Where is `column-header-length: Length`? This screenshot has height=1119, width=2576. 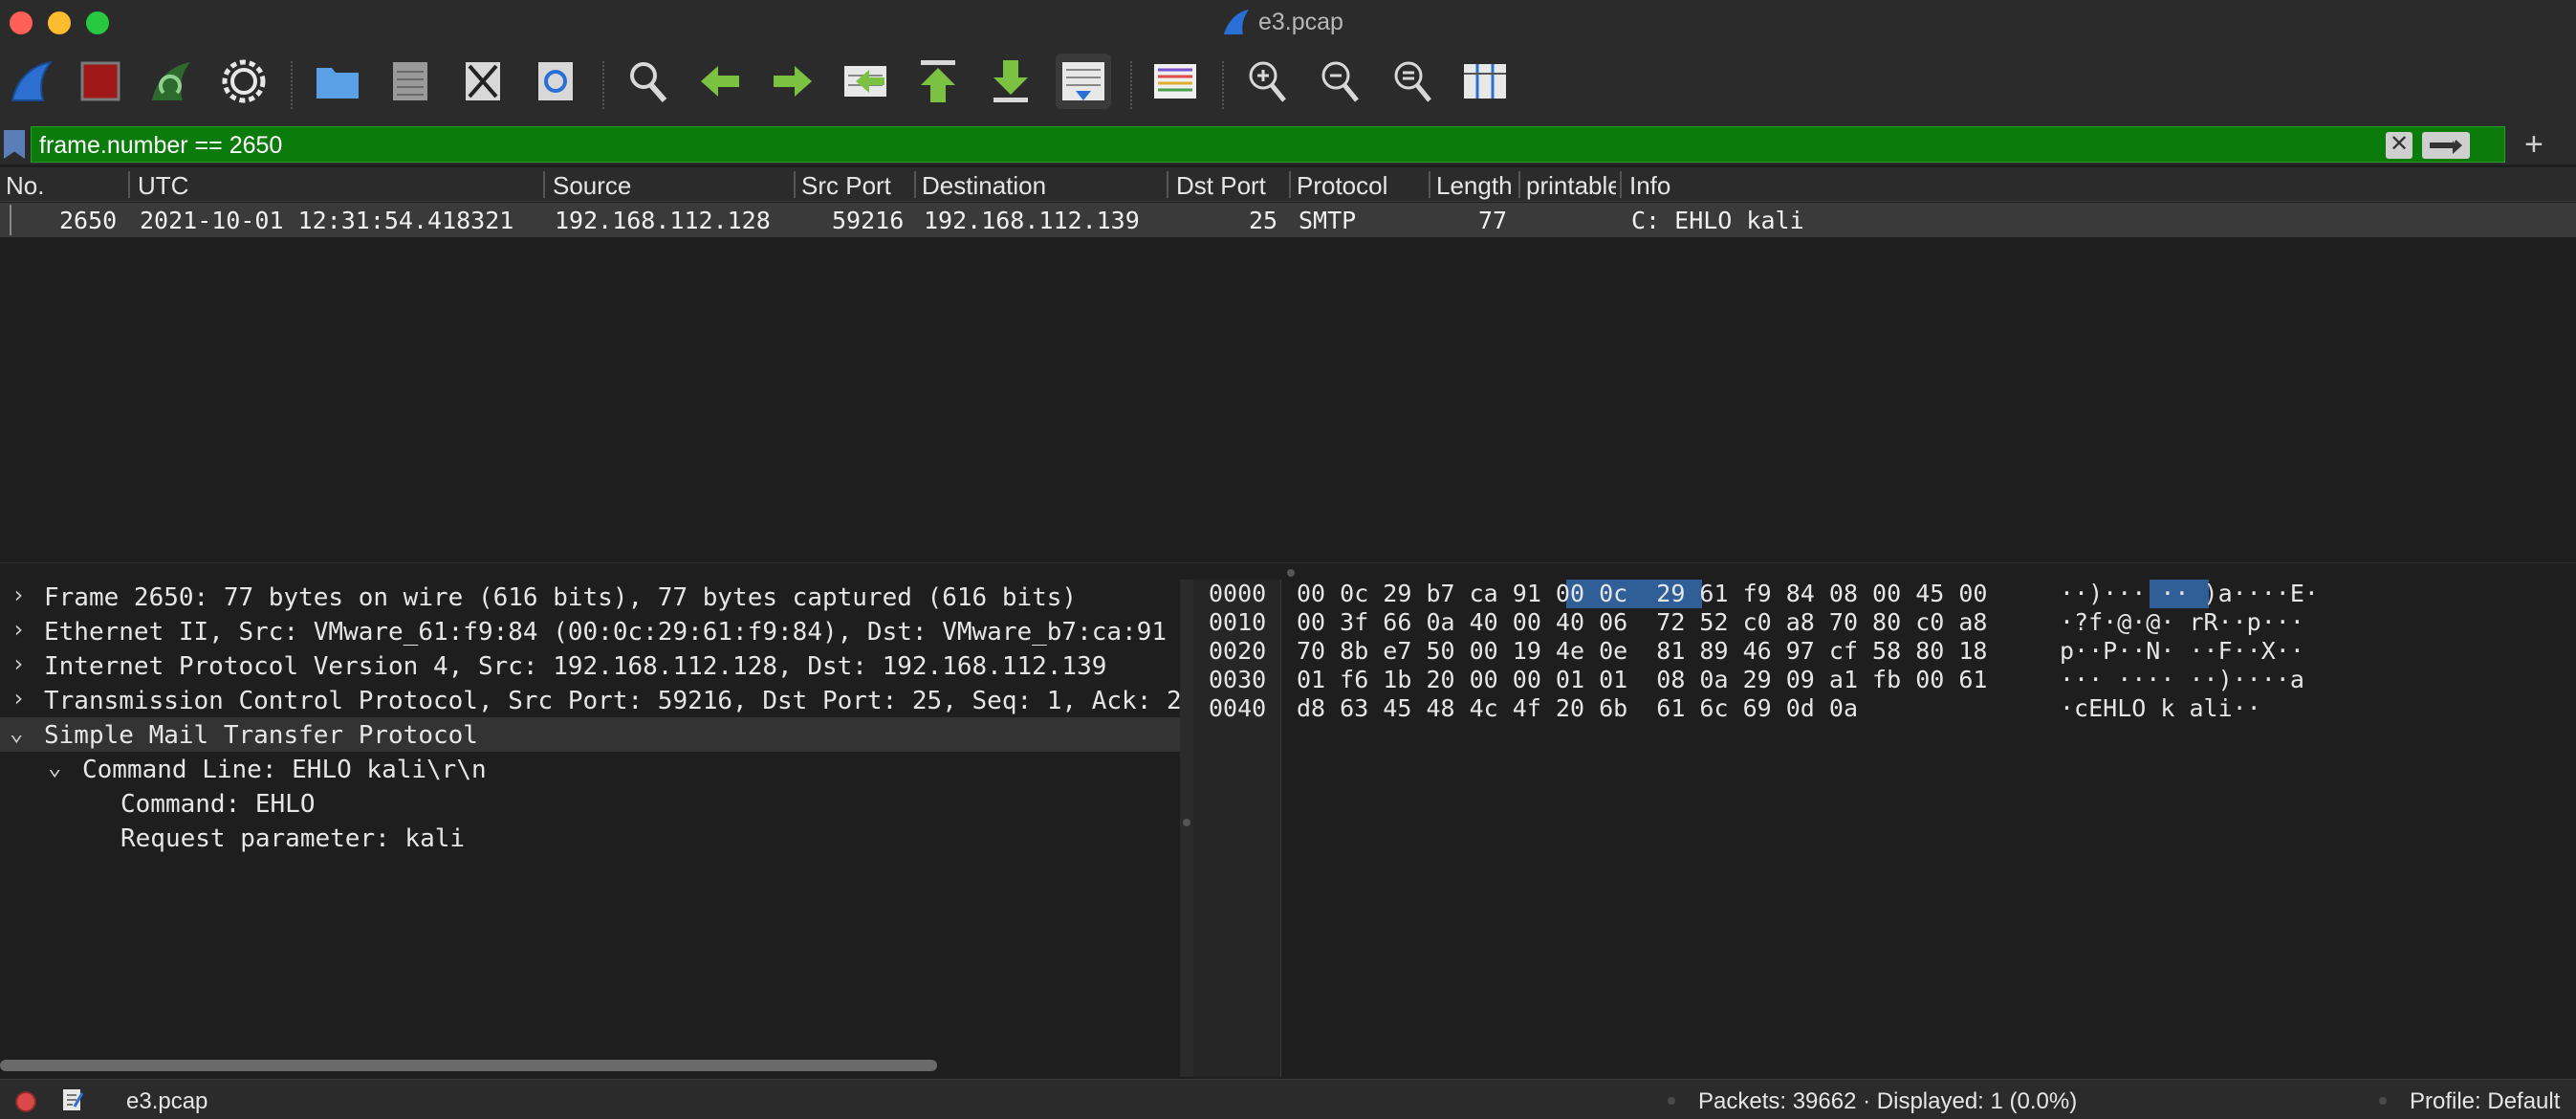
column-header-length: Length is located at coordinates (1475, 186).